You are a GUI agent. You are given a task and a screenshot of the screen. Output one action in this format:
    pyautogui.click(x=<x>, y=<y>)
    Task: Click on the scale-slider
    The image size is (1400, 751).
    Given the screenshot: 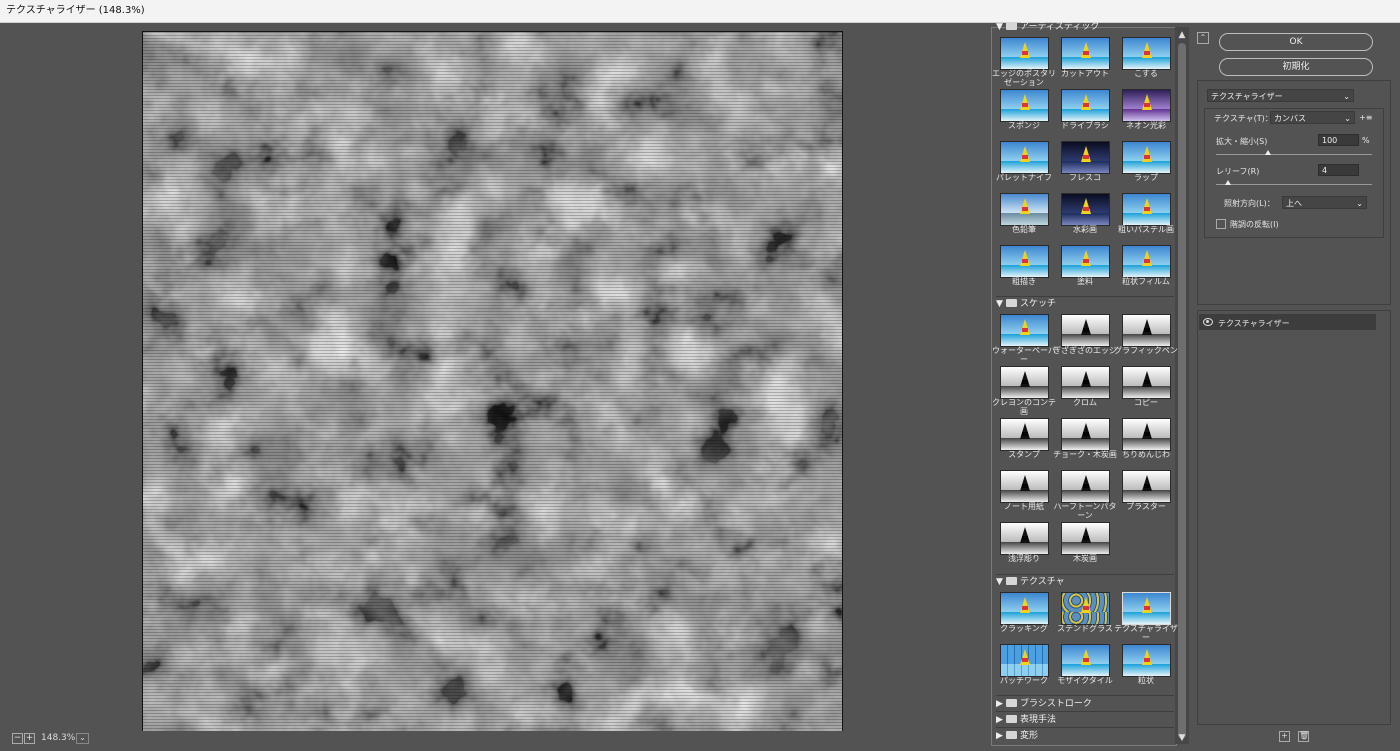 What is the action you would take?
    pyautogui.click(x=1294, y=154)
    